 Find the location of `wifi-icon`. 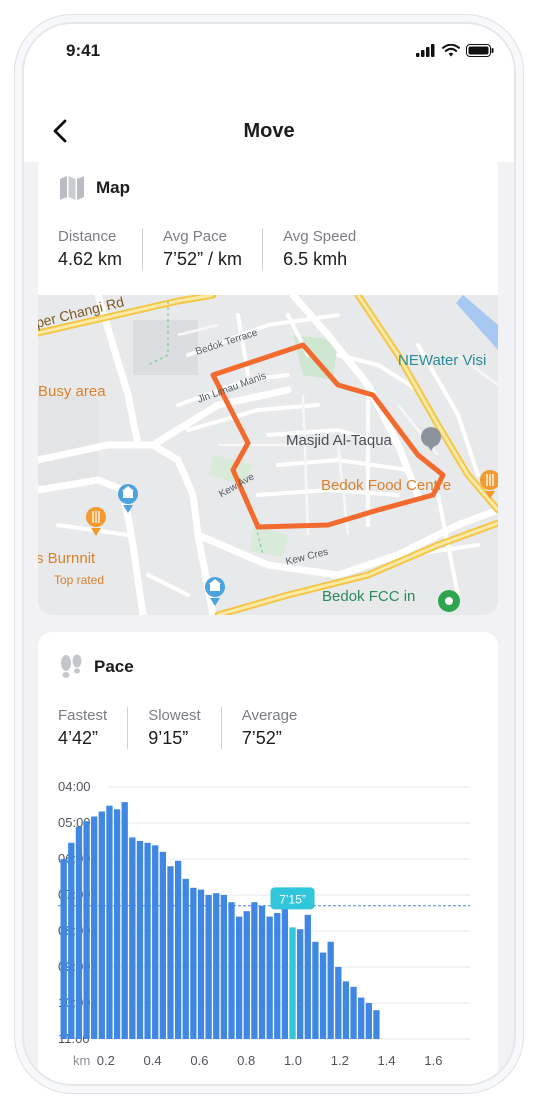

wifi-icon is located at coordinates (451, 50).